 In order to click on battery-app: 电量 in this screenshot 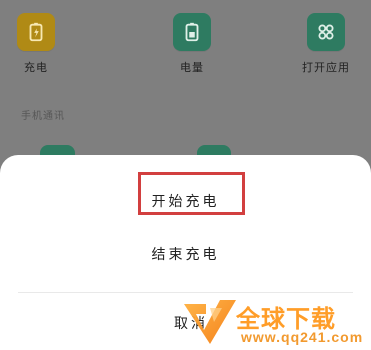, I will do `click(192, 44)`.